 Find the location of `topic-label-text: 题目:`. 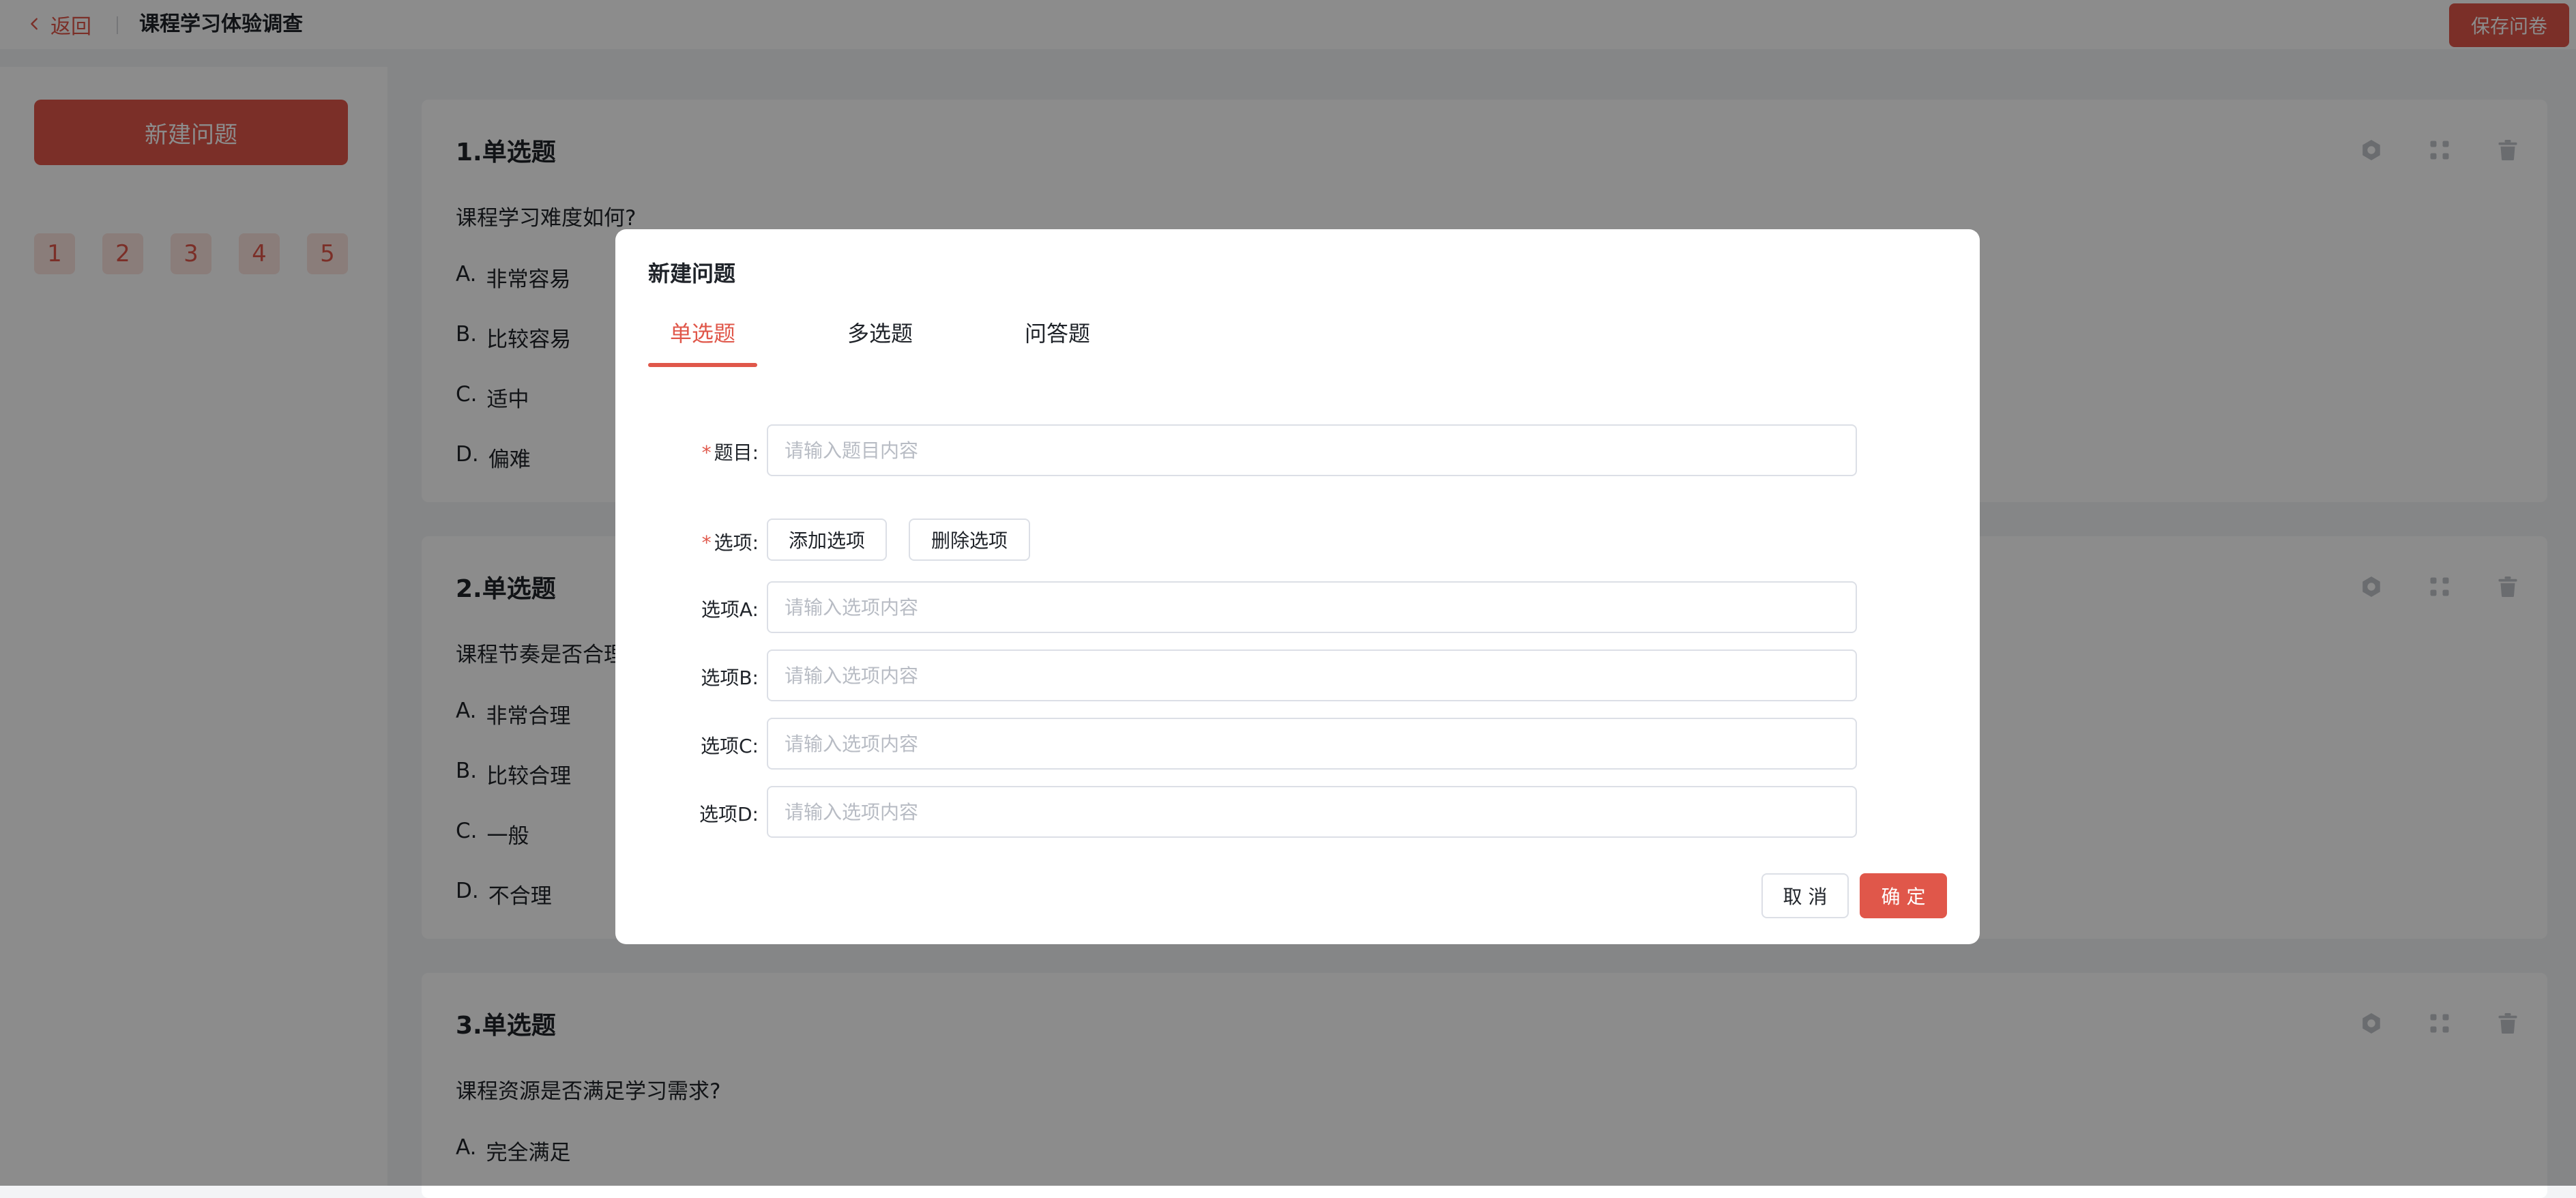

topic-label-text: 题目: is located at coordinates (736, 453).